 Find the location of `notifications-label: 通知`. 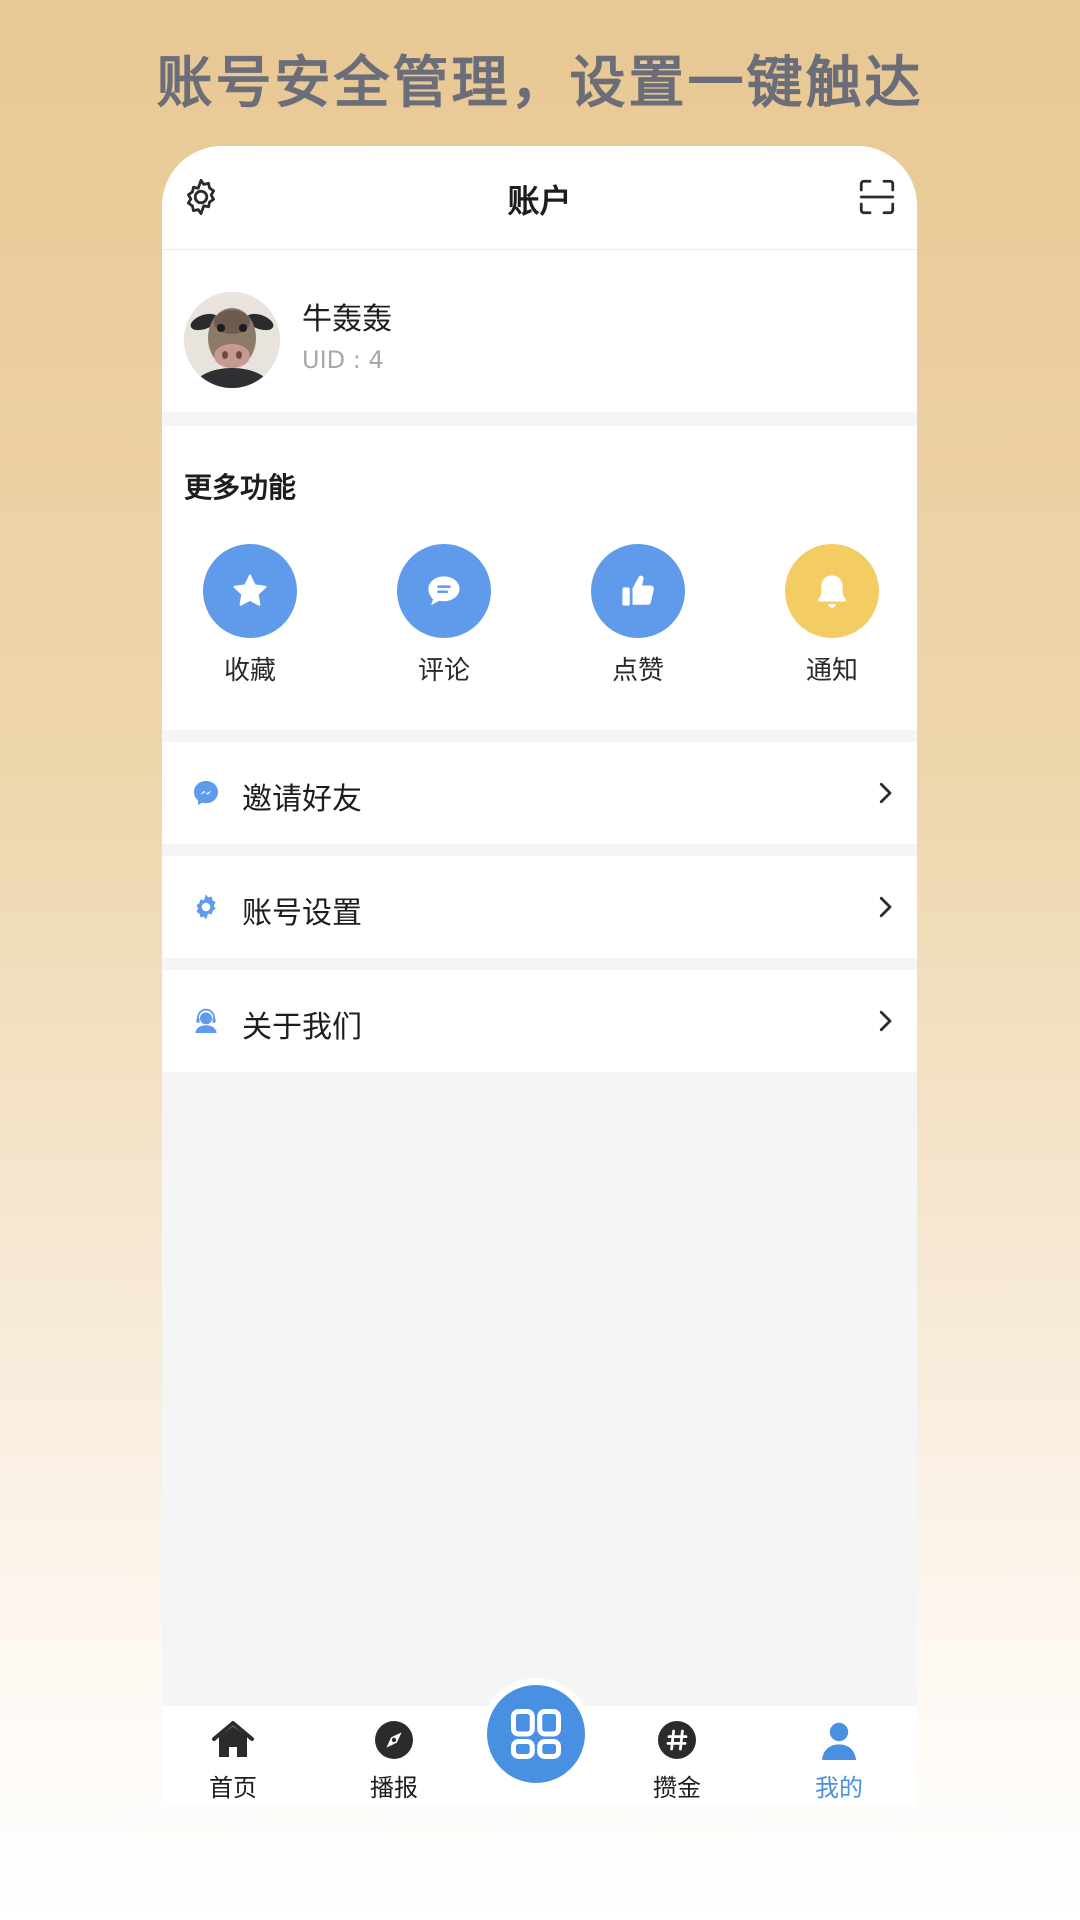

notifications-label: 通知 is located at coordinates (831, 671).